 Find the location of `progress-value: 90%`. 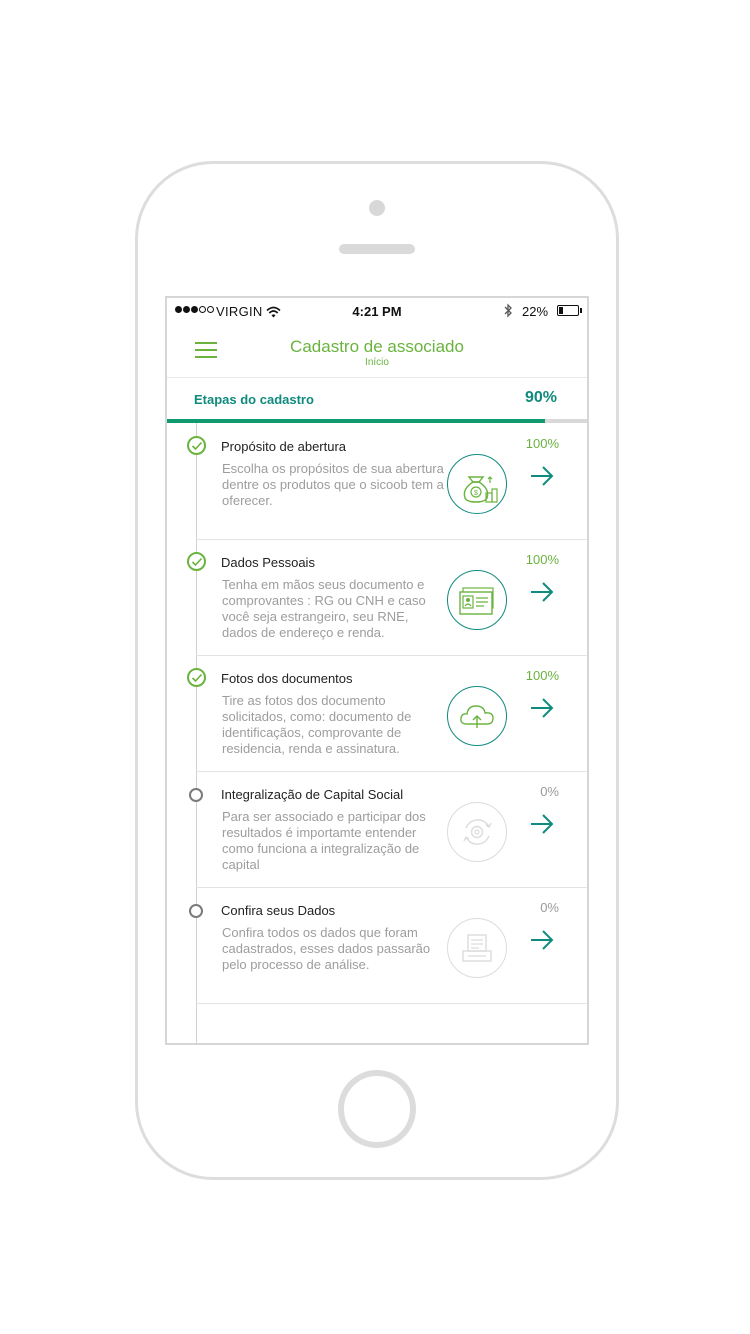

progress-value: 90% is located at coordinates (540, 397).